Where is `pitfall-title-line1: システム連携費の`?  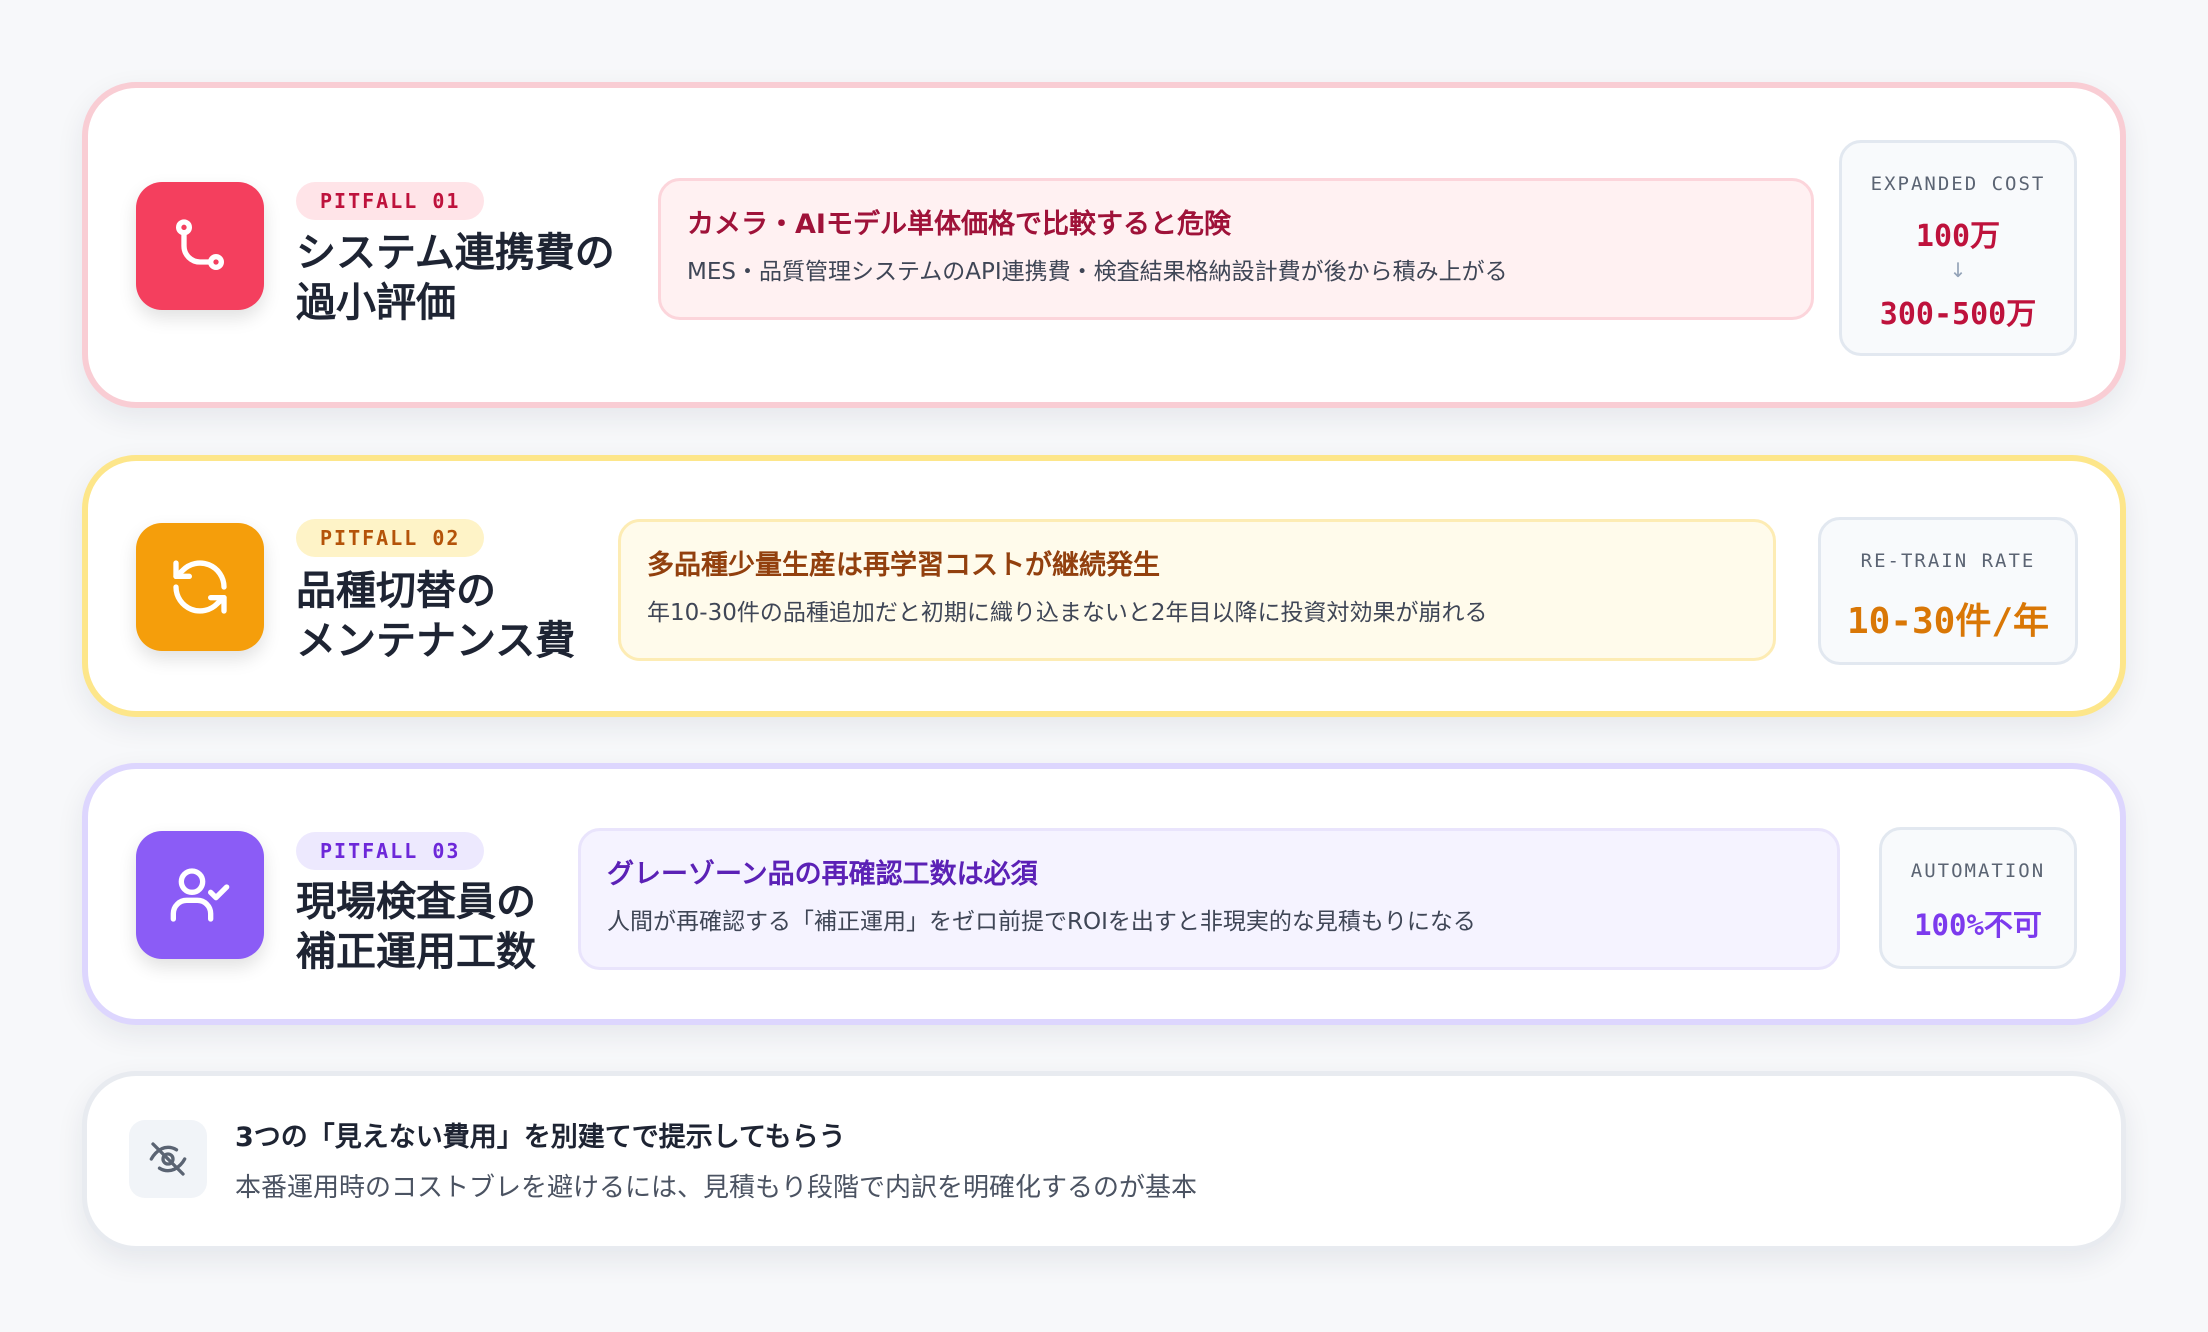 pitfall-title-line1: システム連携費の is located at coordinates (455, 253).